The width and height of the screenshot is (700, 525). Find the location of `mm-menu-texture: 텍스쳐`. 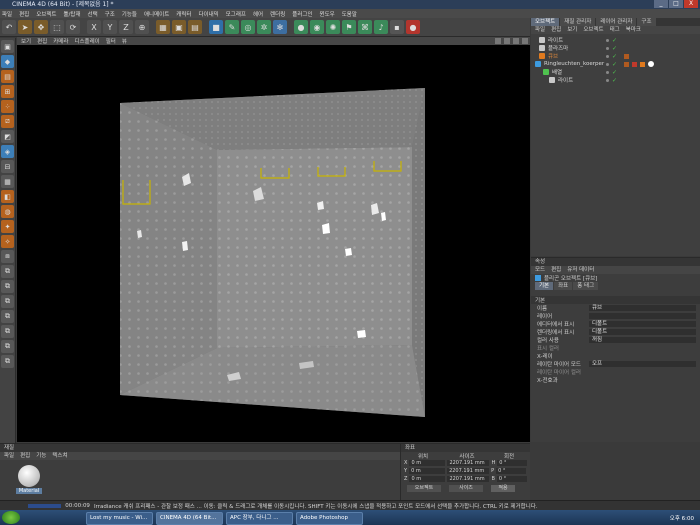

mm-menu-texture: 텍스쳐 is located at coordinates (59, 456).